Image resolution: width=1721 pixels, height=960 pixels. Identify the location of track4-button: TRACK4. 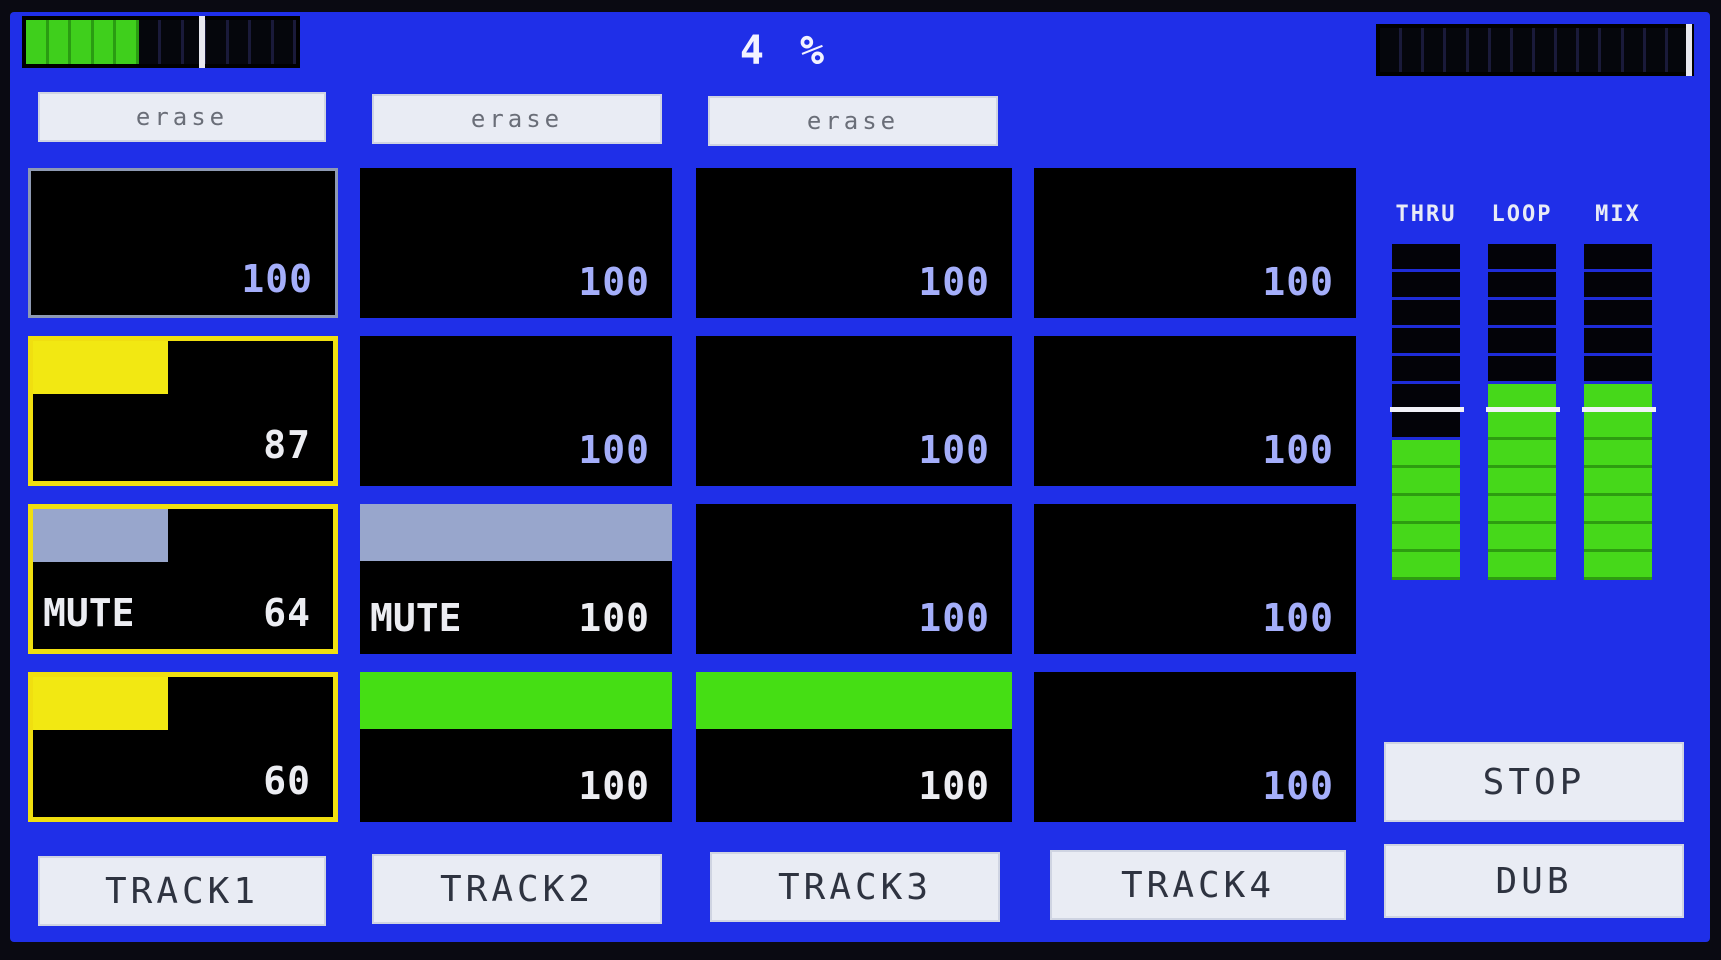
(1198, 885).